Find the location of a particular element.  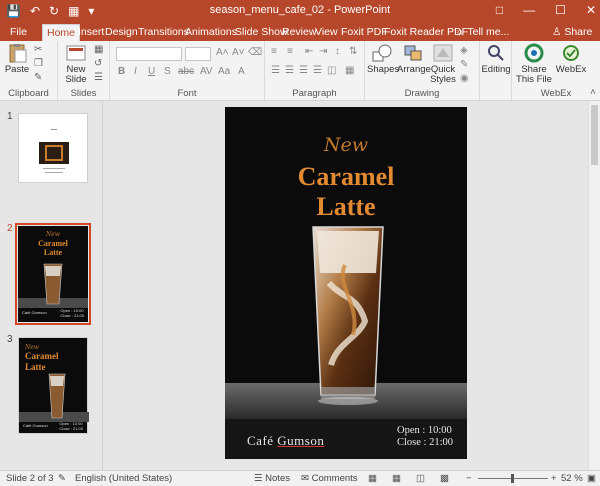

shapes-button: Shapes is located at coordinates (383, 59).